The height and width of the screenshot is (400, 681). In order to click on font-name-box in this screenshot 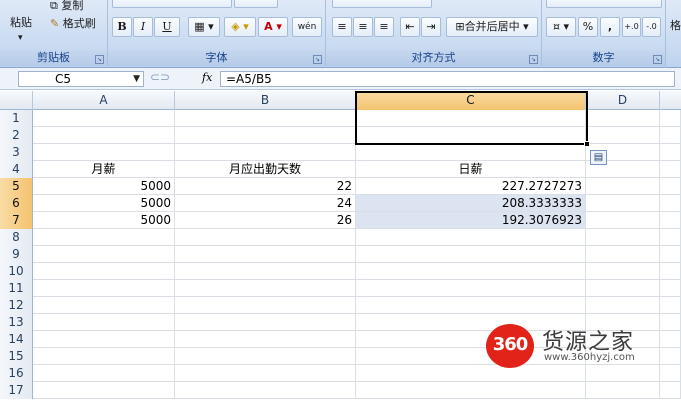, I will do `click(172, 4)`.